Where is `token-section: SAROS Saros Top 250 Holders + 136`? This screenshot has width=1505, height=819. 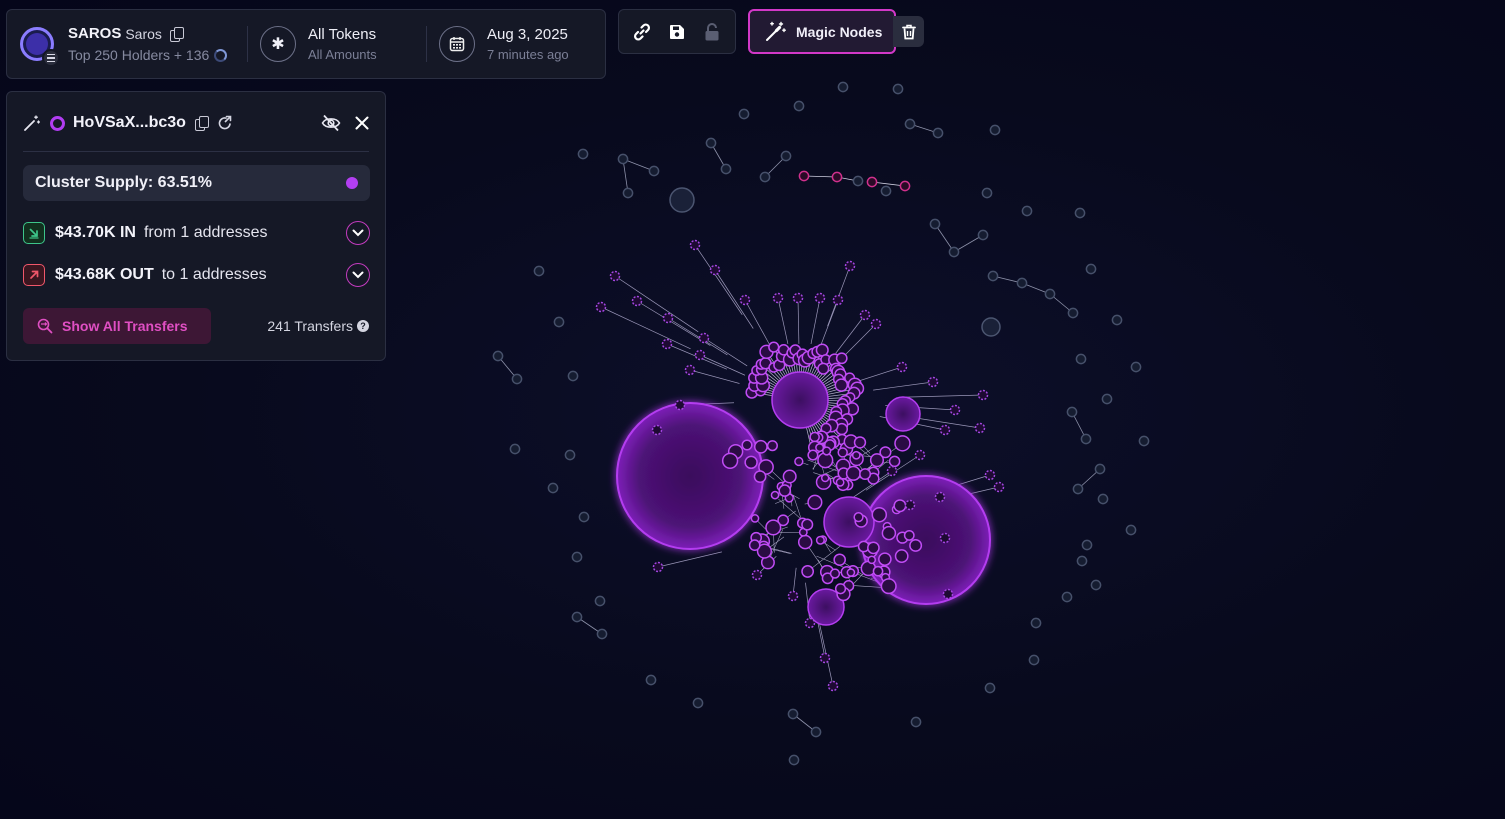 token-section: SAROS Saros Top 250 Holders + 136 is located at coordinates (127, 44).